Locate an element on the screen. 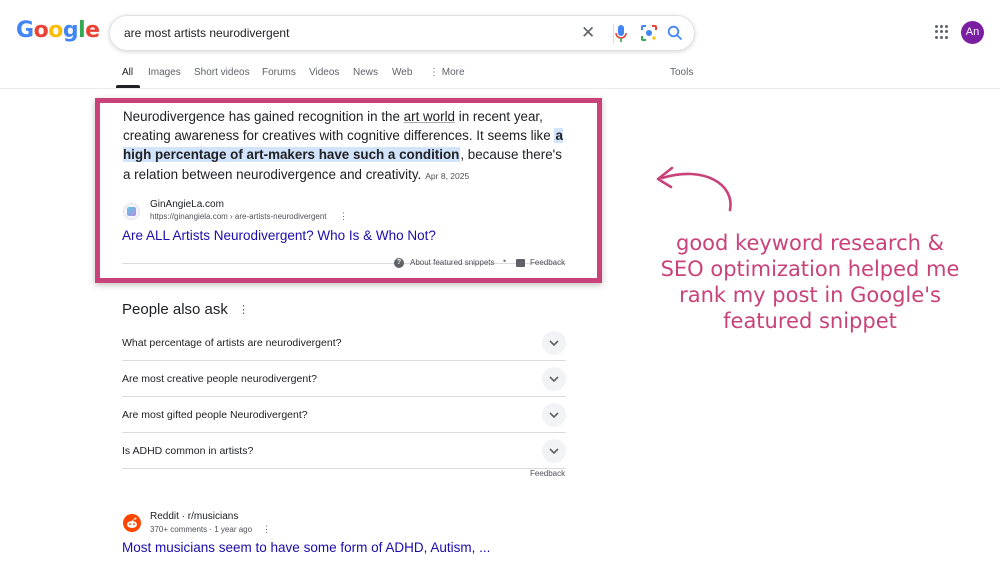 This screenshot has height=563, width=1000. google-logo: Google is located at coordinates (58, 30).